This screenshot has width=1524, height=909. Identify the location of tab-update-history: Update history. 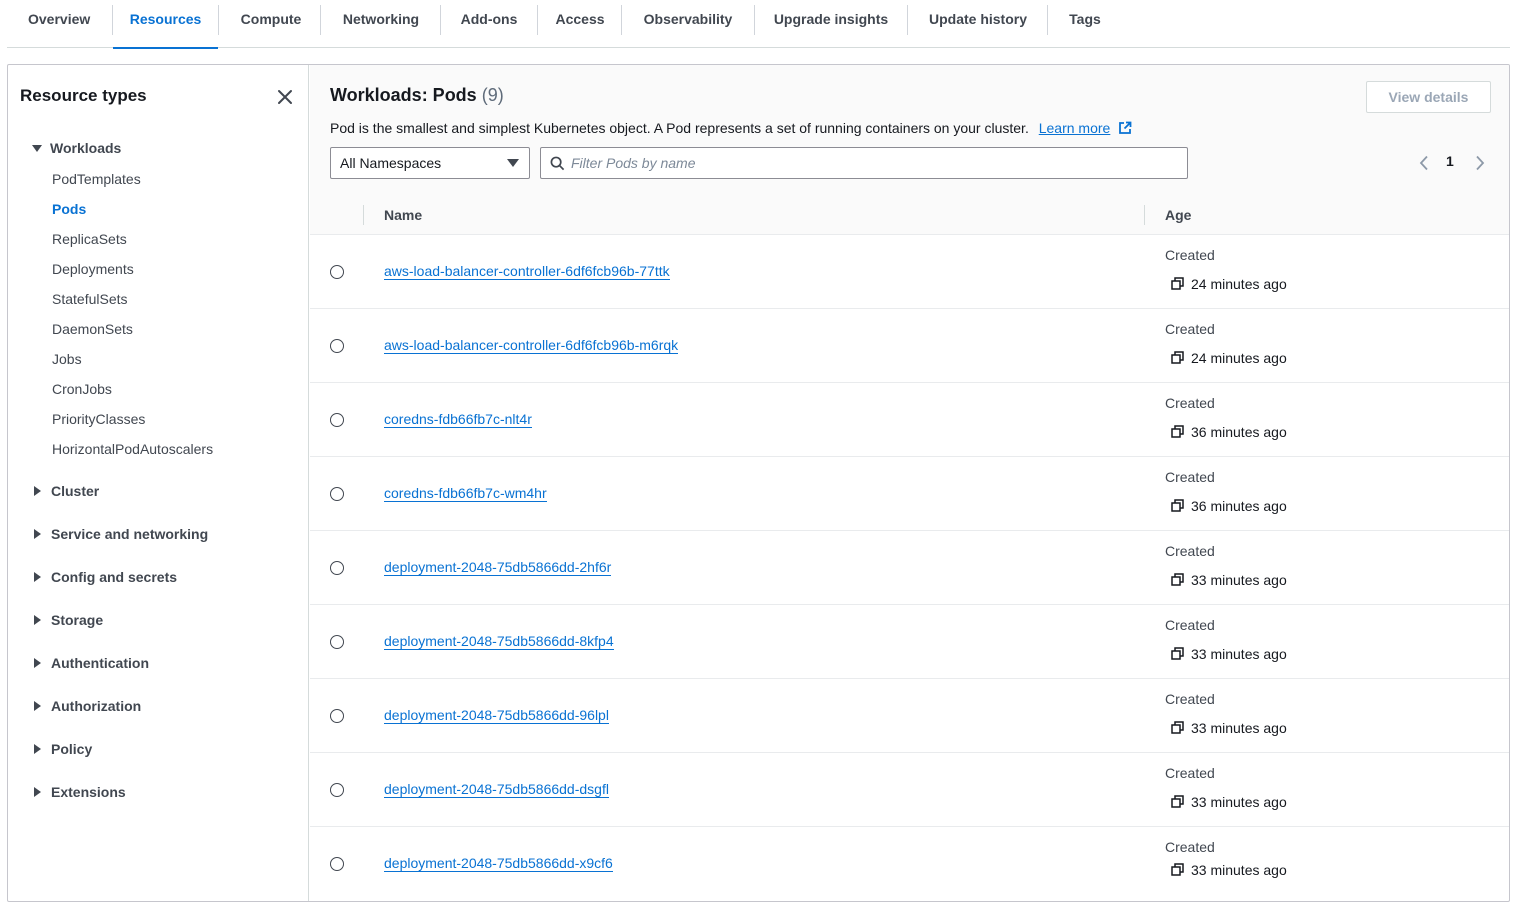
(978, 24).